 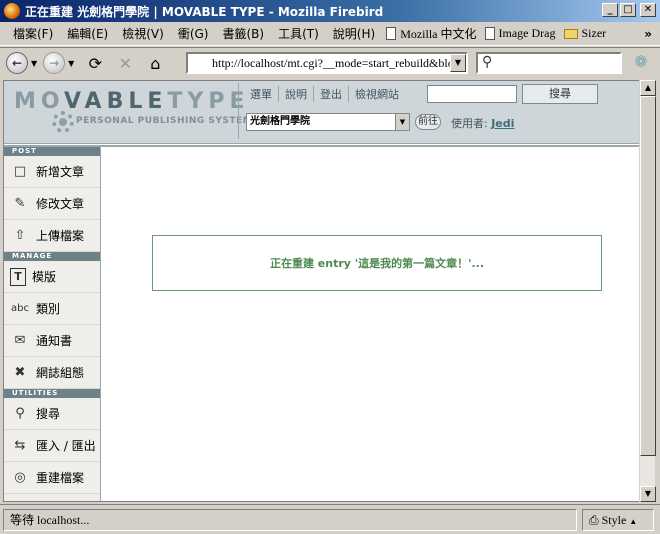 I want to click on back-history-dropdown-icon: ▼, so click(x=34, y=63).